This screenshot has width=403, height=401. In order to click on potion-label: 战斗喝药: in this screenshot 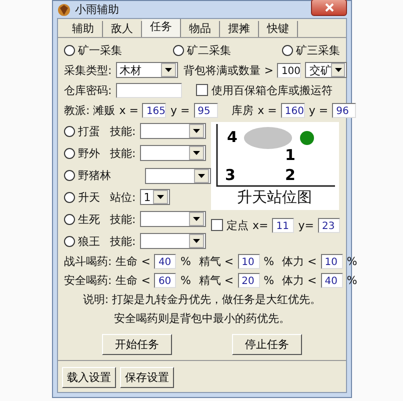, I will do `click(88, 261)`.